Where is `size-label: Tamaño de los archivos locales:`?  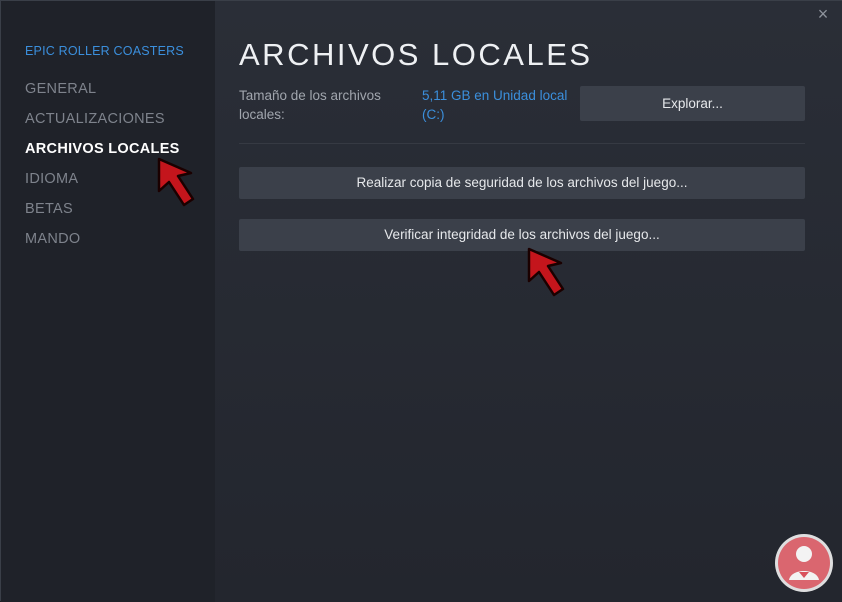 size-label: Tamaño de los archivos locales: is located at coordinates (310, 105).